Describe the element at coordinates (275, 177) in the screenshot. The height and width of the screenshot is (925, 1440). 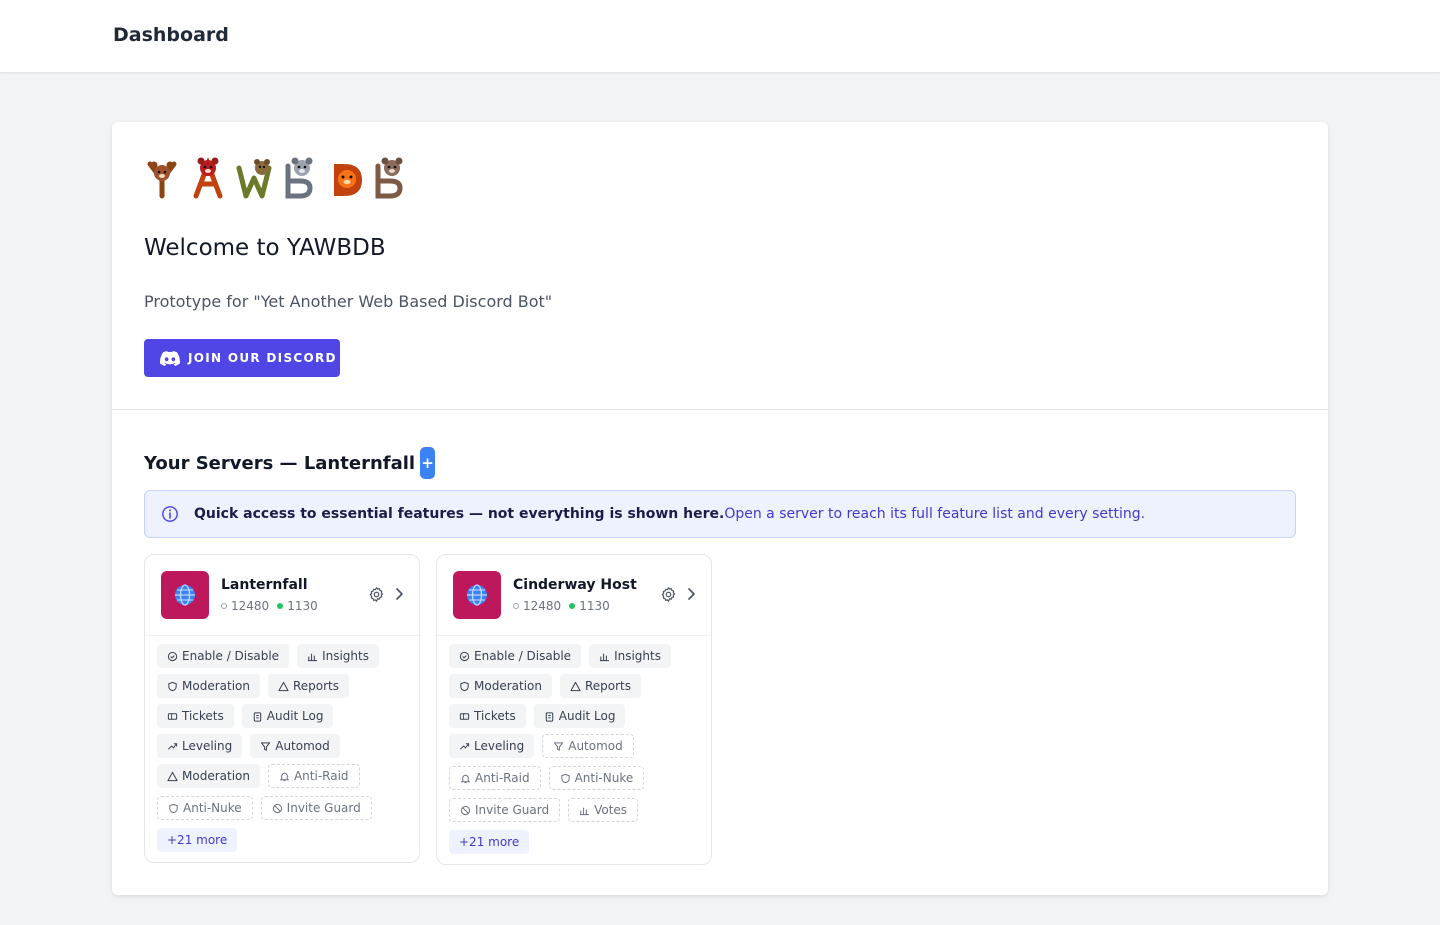
I see `yawbdb-logo` at that location.